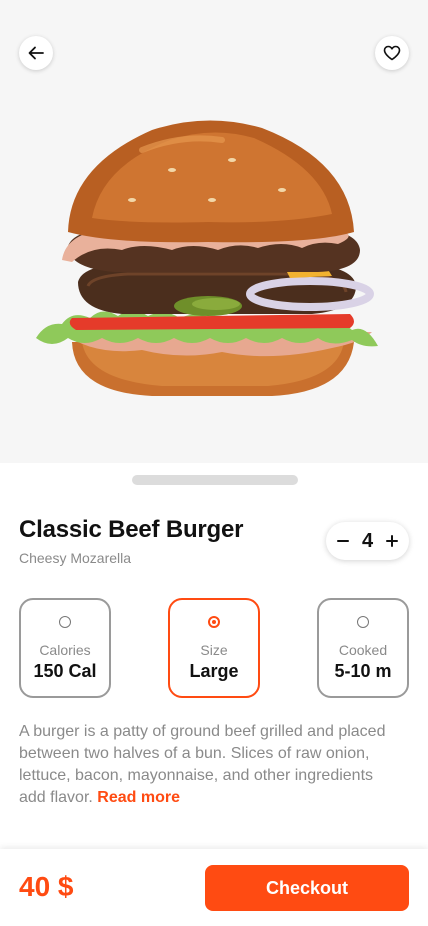  I want to click on favorite-button, so click(392, 53).